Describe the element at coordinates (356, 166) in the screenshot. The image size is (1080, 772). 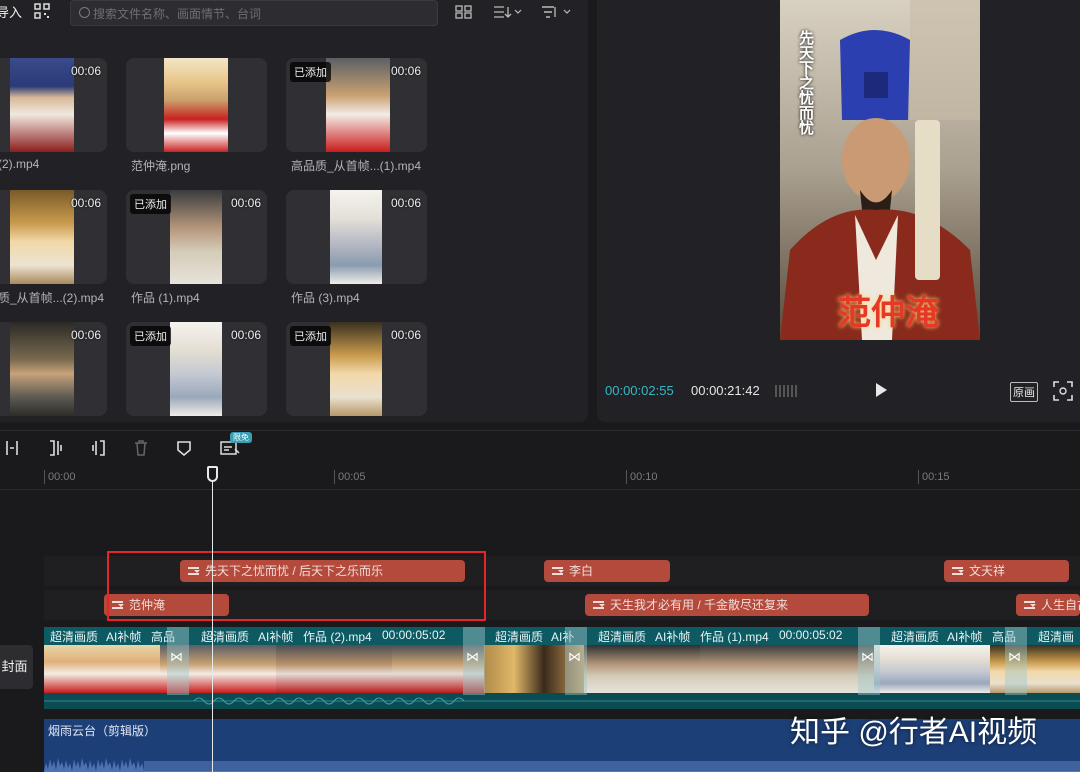
I see `file-name: 高品质_从首帧...(1).mp4` at that location.